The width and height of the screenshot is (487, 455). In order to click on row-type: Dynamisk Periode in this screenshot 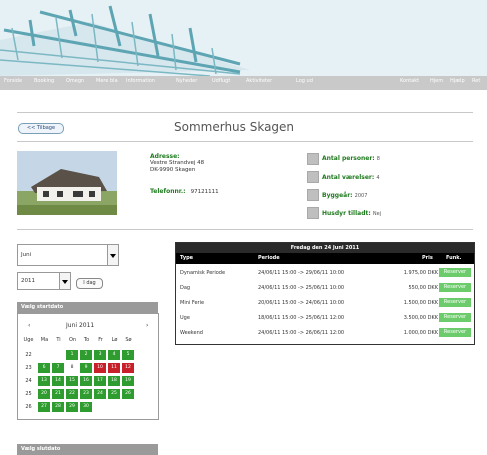, I will do `click(203, 273)`.